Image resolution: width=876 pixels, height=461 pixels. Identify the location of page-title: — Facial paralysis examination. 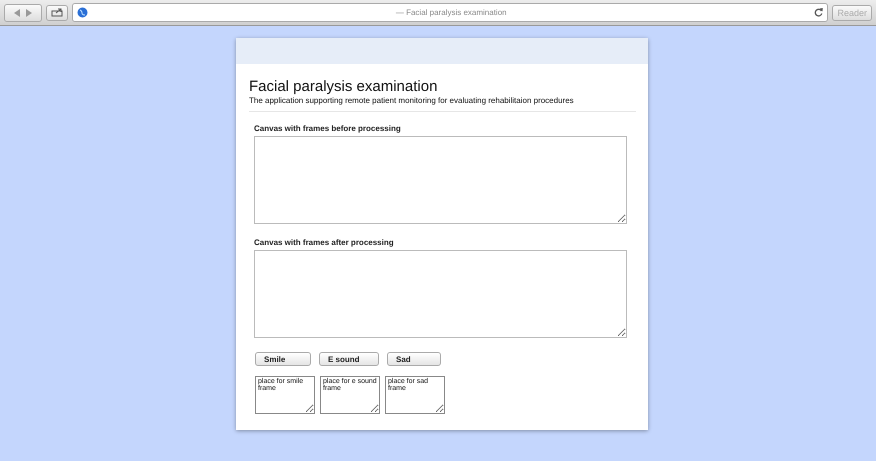
(451, 12).